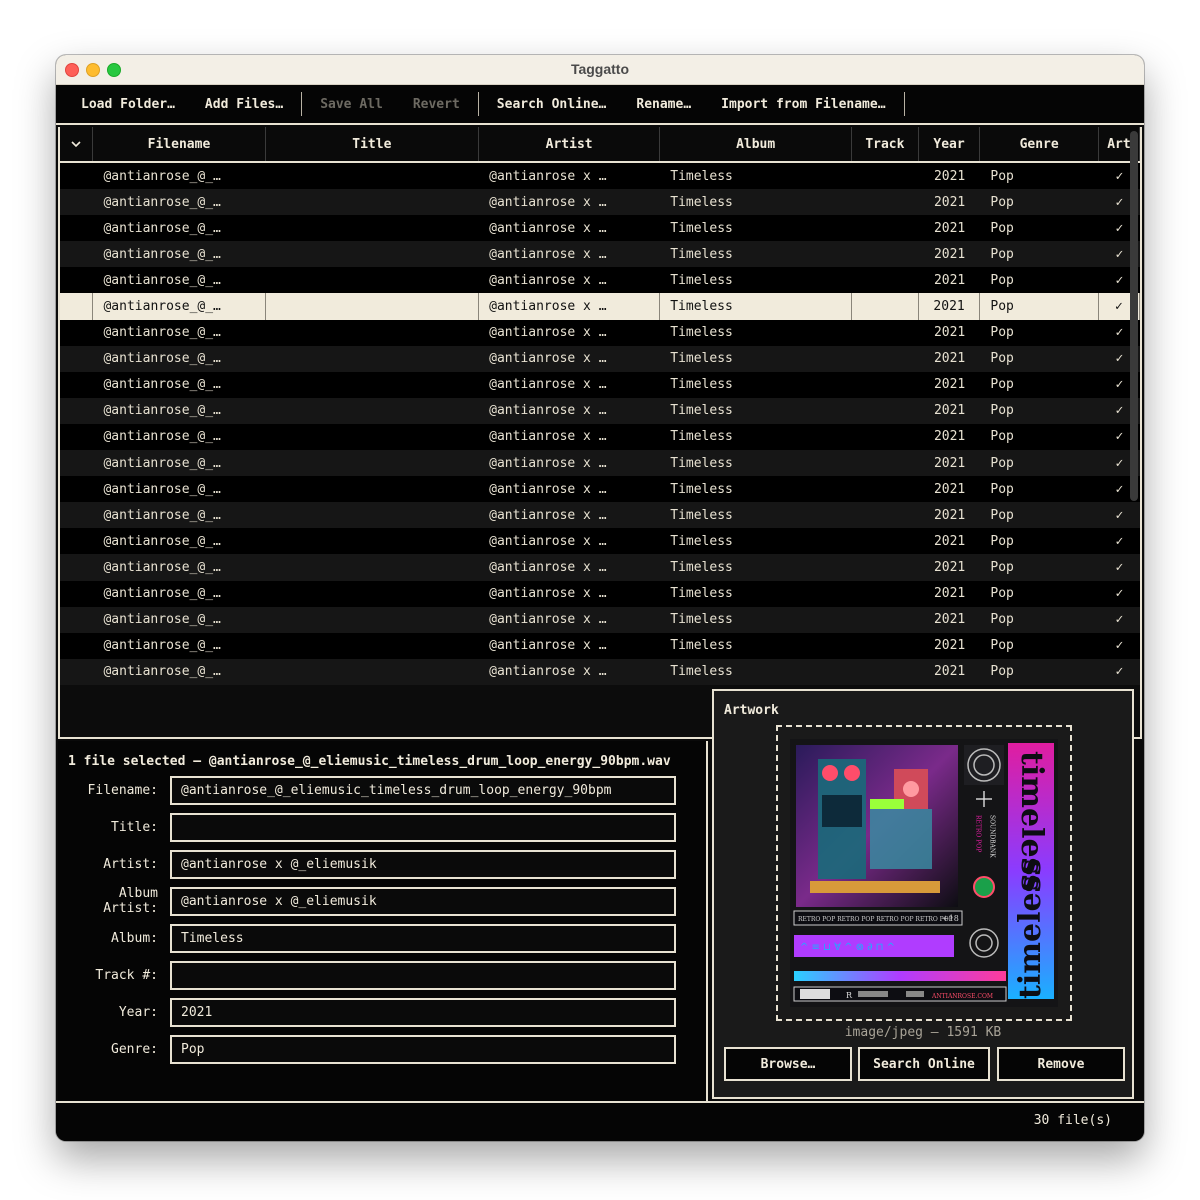 The width and height of the screenshot is (1200, 1200). Describe the element at coordinates (423, 975) in the screenshot. I see `track-field` at that location.